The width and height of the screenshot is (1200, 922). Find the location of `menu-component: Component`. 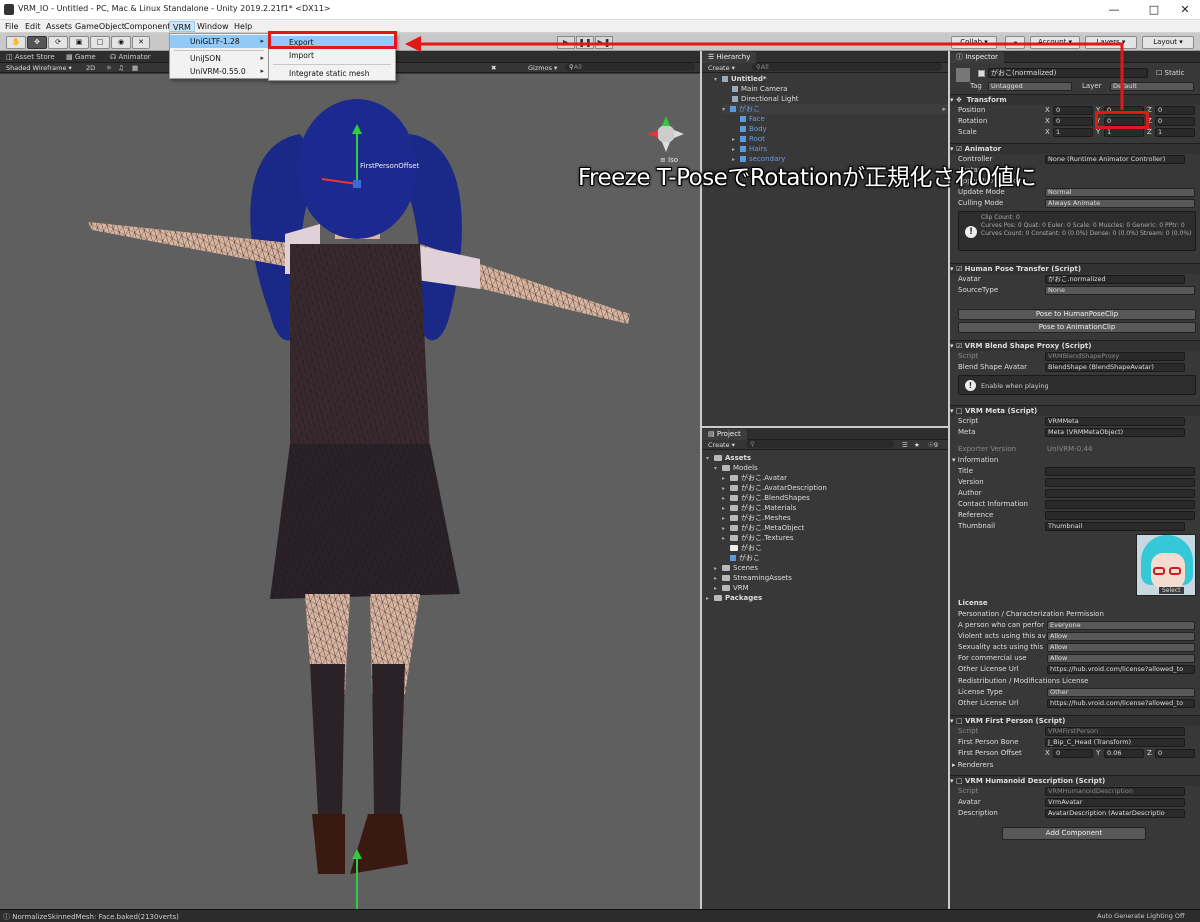

menu-component: Component is located at coordinates (147, 26).